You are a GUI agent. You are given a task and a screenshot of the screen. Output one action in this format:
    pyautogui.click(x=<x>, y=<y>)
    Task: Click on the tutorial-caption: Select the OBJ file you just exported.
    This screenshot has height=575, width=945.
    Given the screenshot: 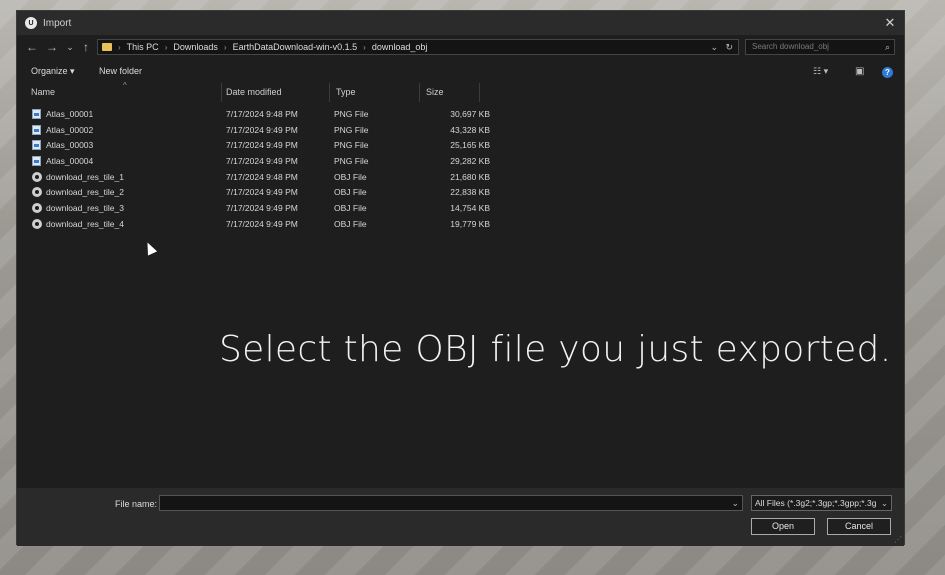 What is the action you would take?
    pyautogui.click(x=555, y=349)
    